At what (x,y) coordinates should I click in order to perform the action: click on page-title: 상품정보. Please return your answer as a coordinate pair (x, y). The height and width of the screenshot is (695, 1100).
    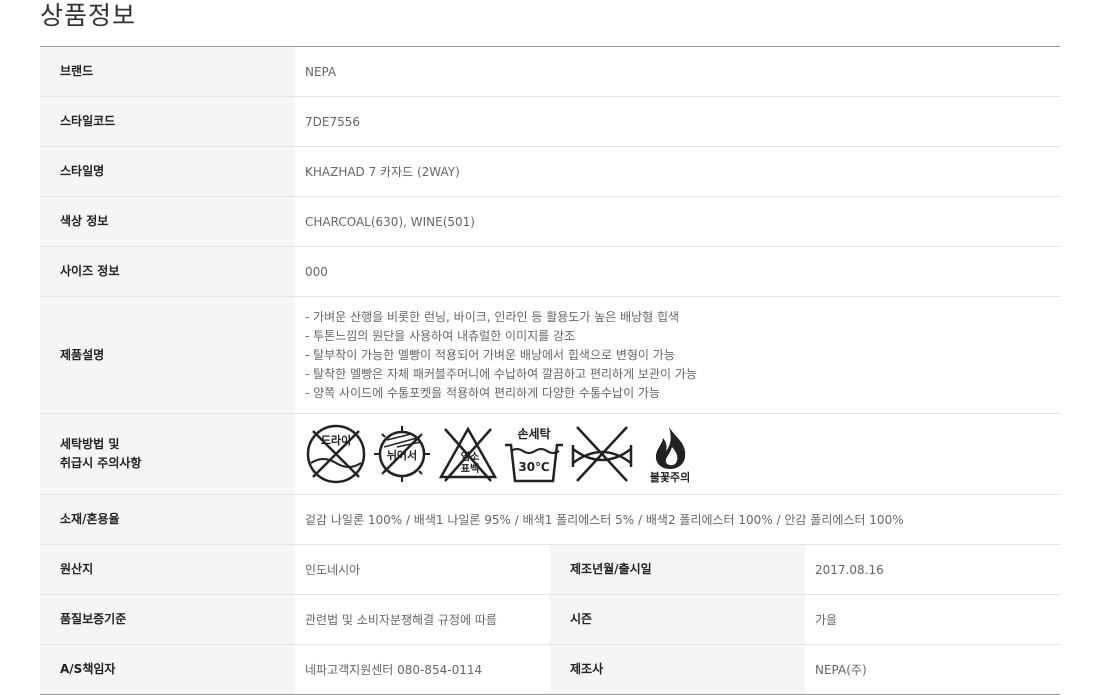
    Looking at the image, I should click on (88, 15).